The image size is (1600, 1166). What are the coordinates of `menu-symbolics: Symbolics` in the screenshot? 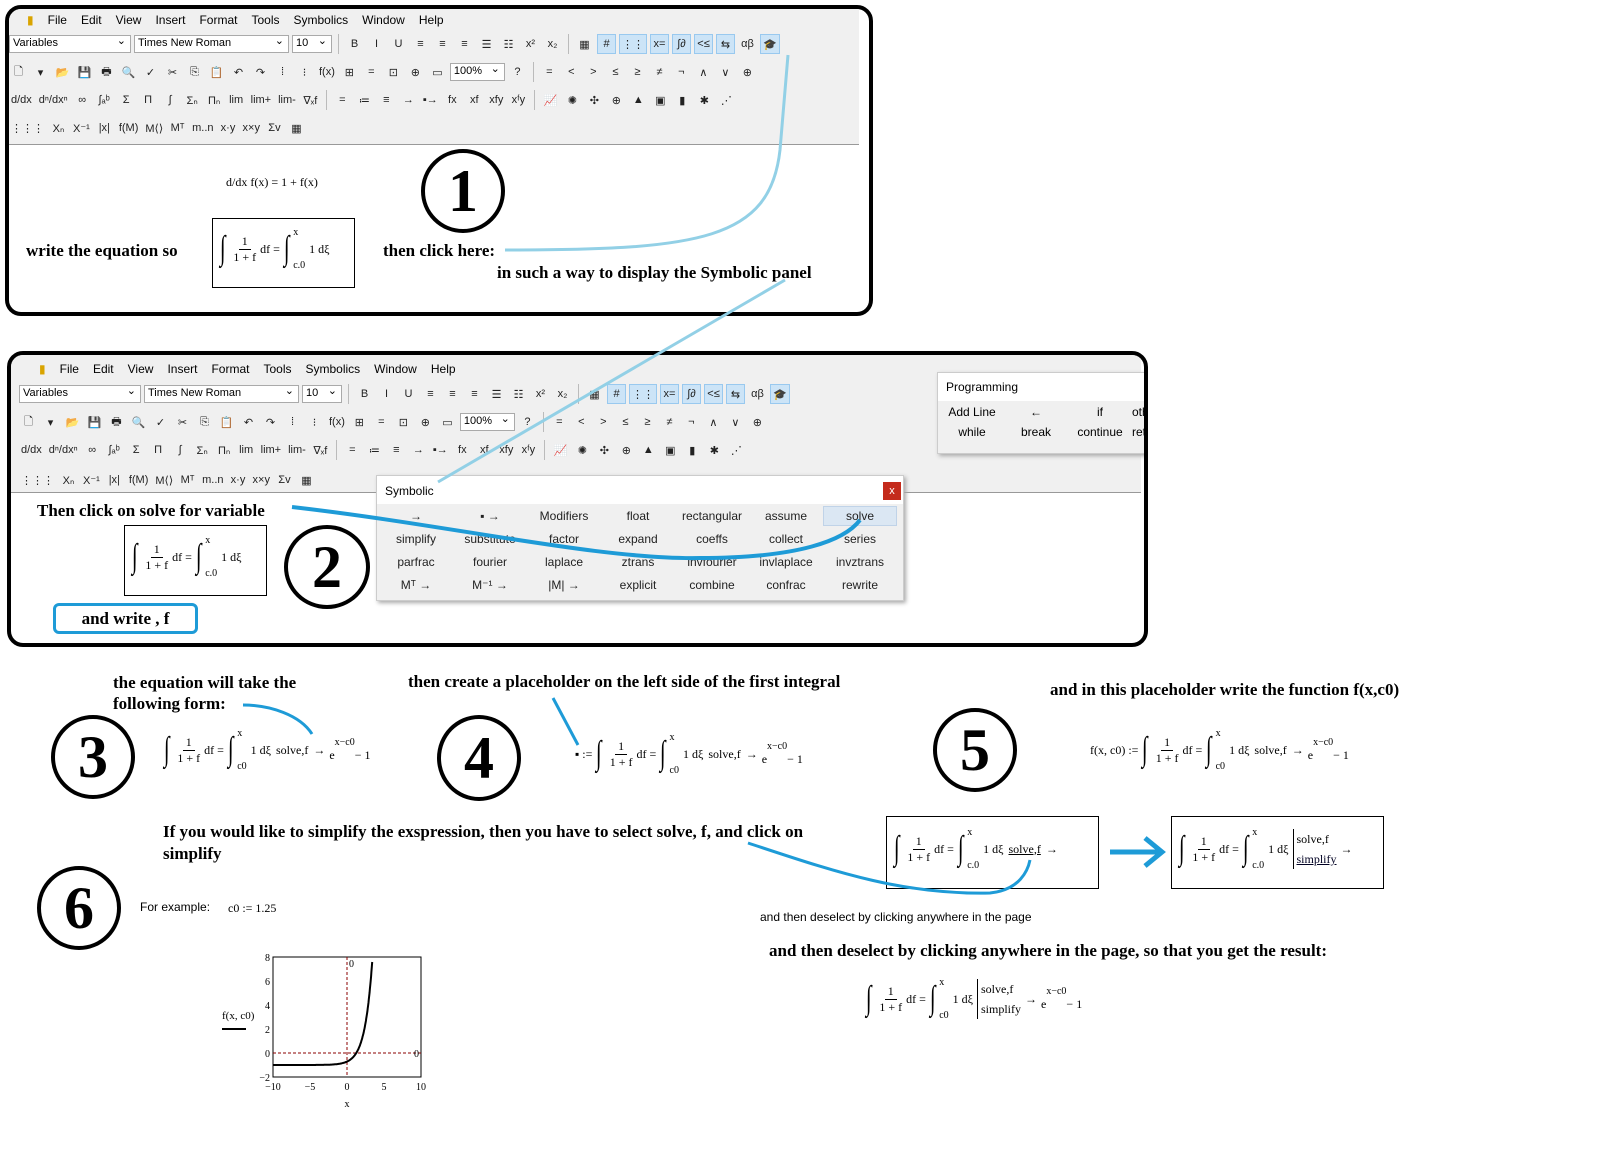 It's located at (332, 369).